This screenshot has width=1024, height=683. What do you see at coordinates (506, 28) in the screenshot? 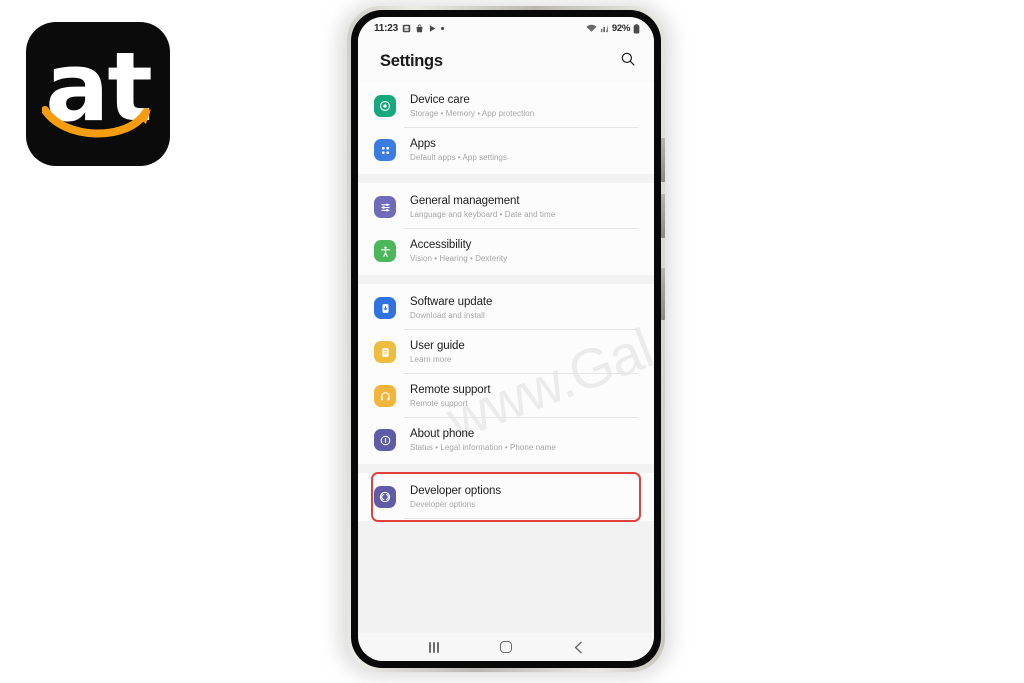
I see `status-bar: 11:23 92%` at bounding box center [506, 28].